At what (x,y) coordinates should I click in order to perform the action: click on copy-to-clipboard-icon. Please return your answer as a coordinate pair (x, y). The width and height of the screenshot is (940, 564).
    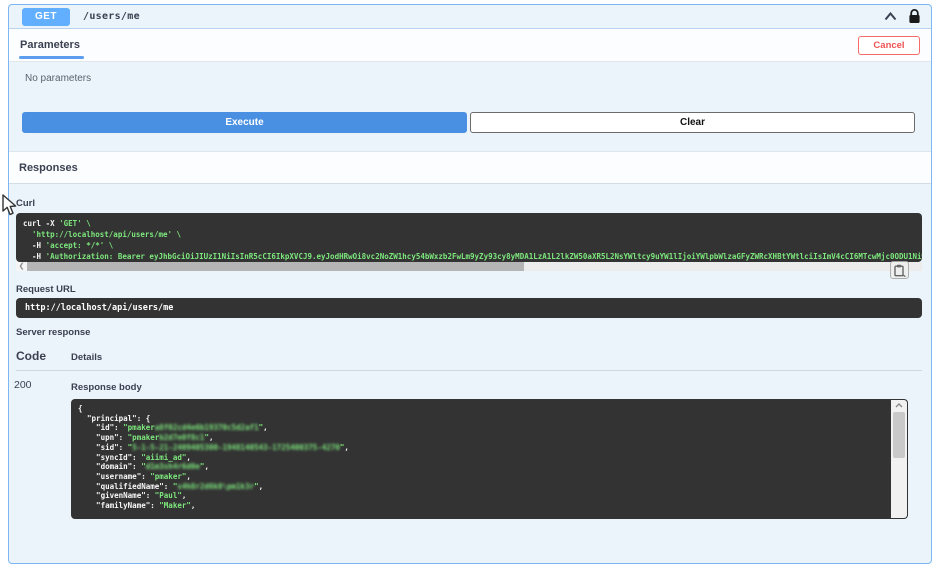
    Looking at the image, I should click on (899, 270).